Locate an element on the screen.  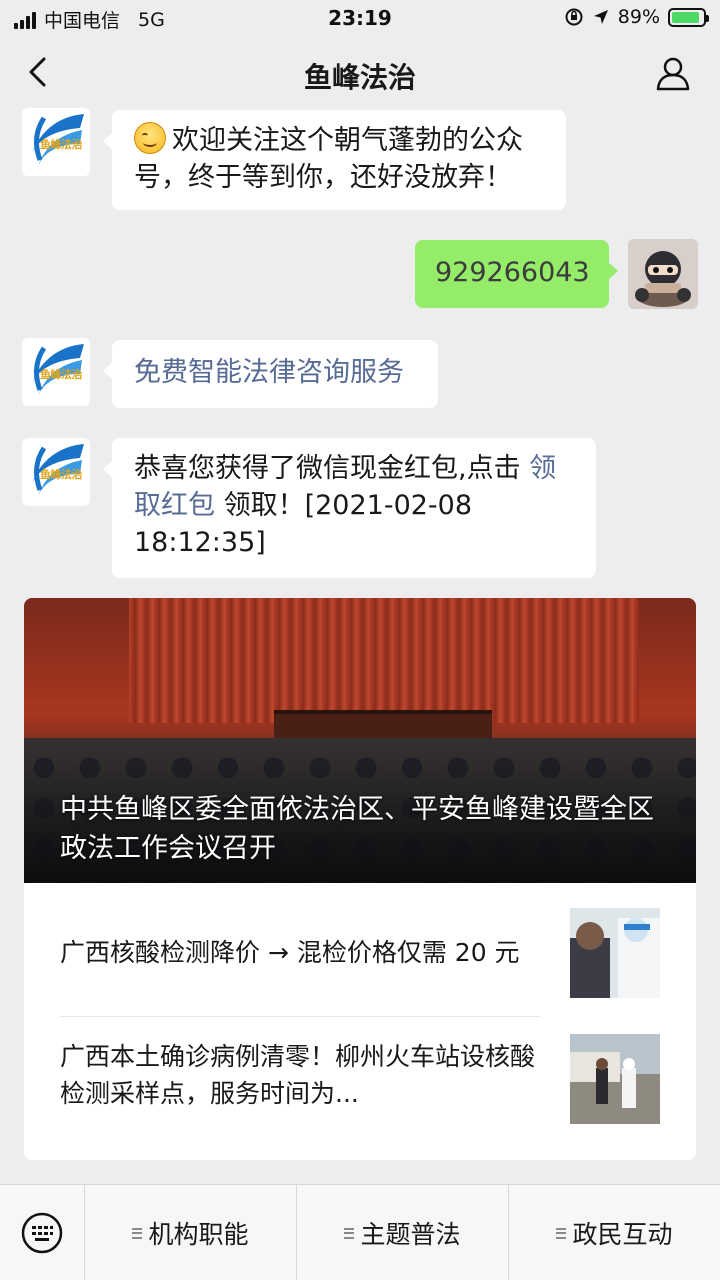
battery-percent: 89% is located at coordinates (638, 17).